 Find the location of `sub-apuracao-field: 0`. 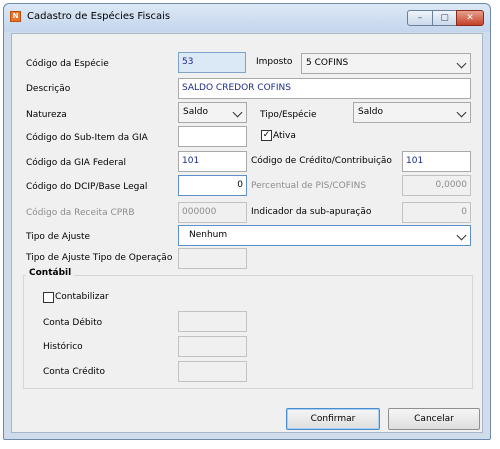

sub-apuracao-field: 0 is located at coordinates (436, 212).